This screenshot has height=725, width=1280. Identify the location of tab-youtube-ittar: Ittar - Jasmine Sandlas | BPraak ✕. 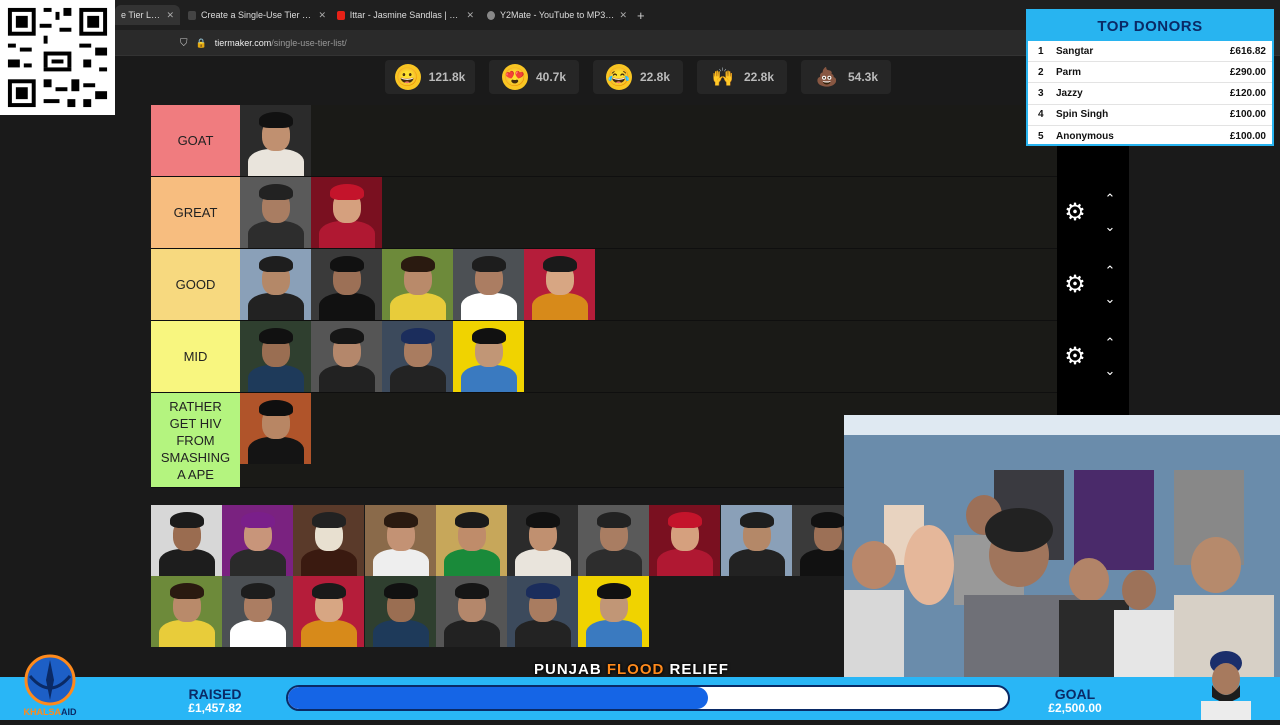
(405, 15).